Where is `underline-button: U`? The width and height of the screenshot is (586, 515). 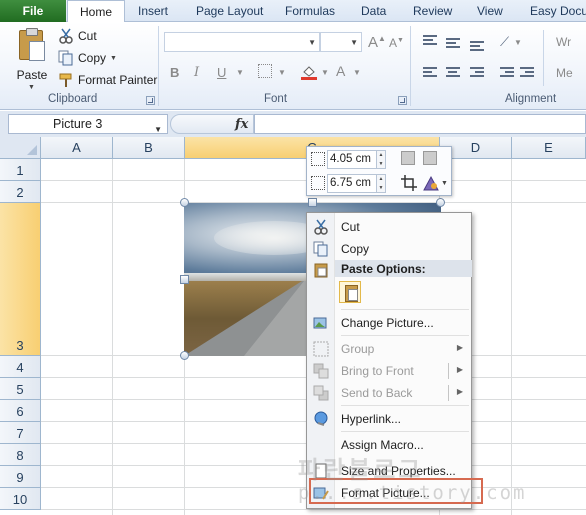
underline-button: U is located at coordinates (221, 72).